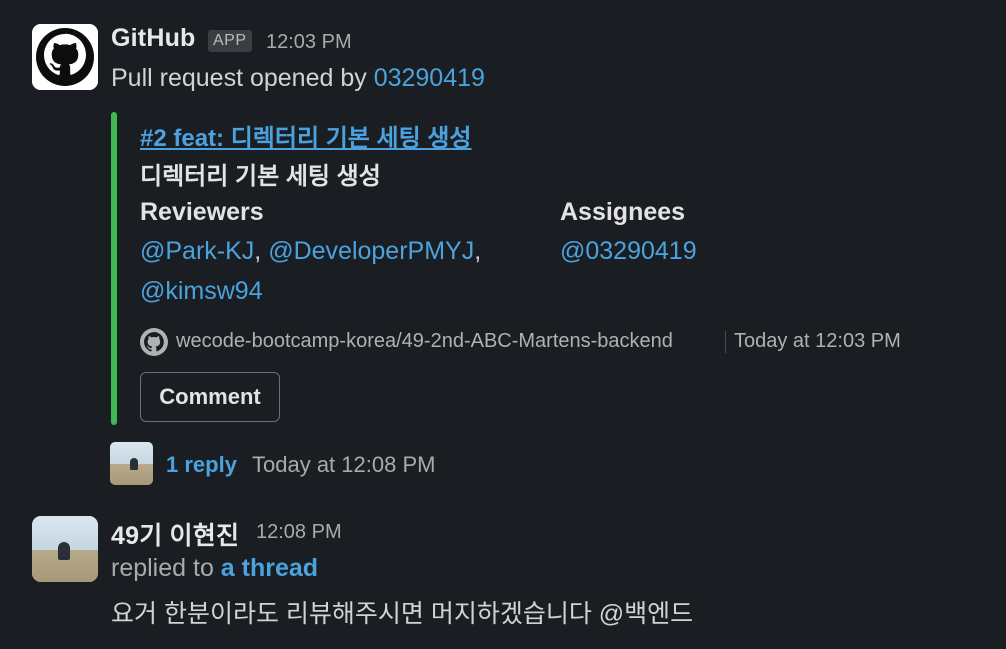 The image size is (1006, 649). I want to click on replied-to-line: replied to a thread, so click(214, 568).